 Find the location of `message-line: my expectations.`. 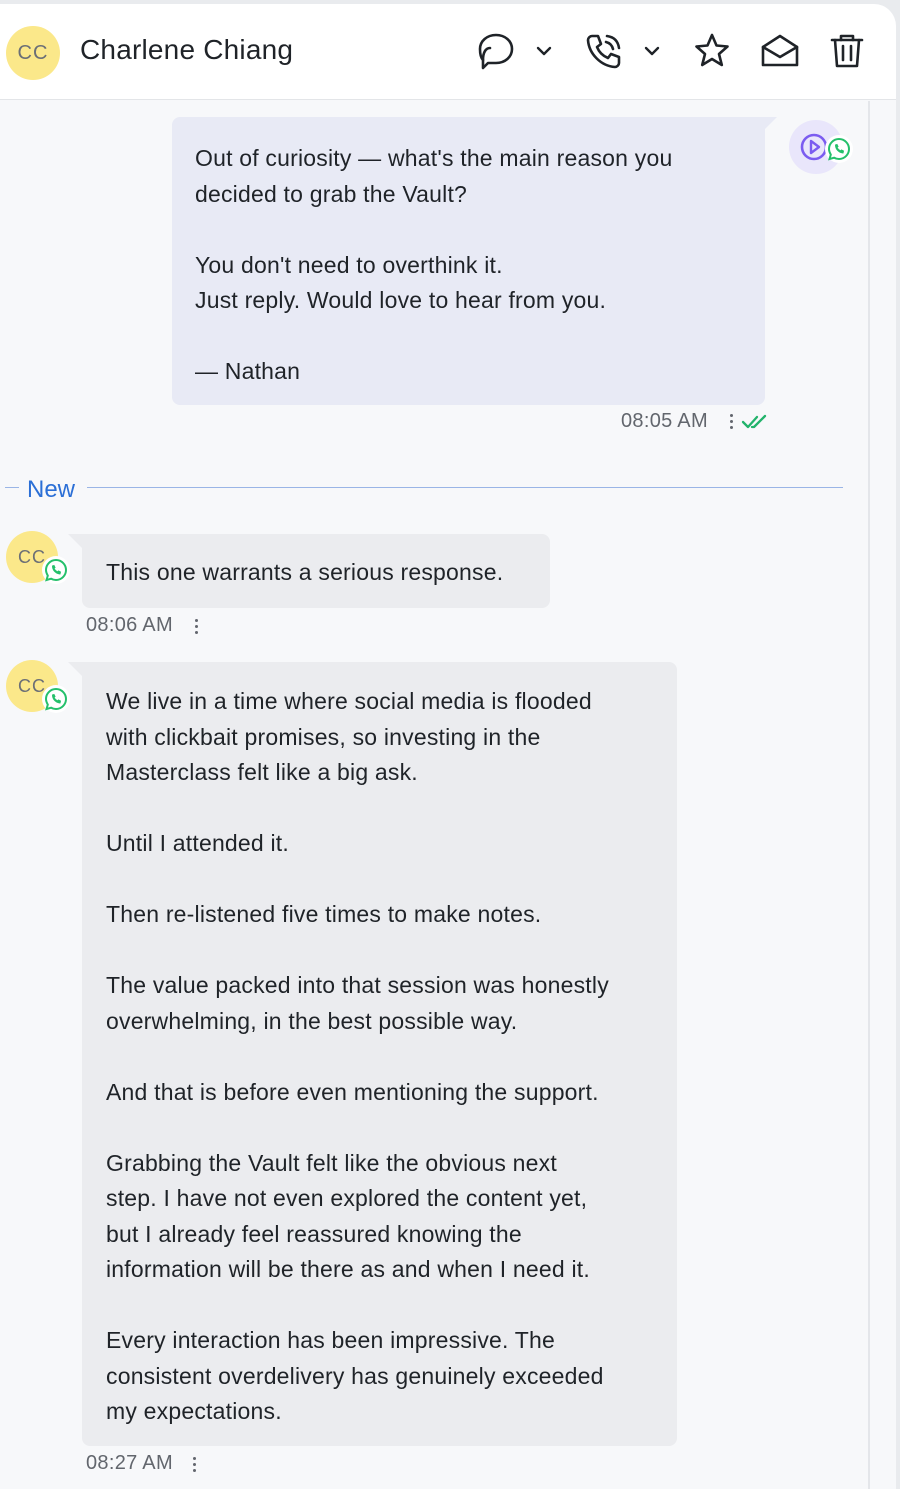

message-line: my expectations. is located at coordinates (194, 1411).